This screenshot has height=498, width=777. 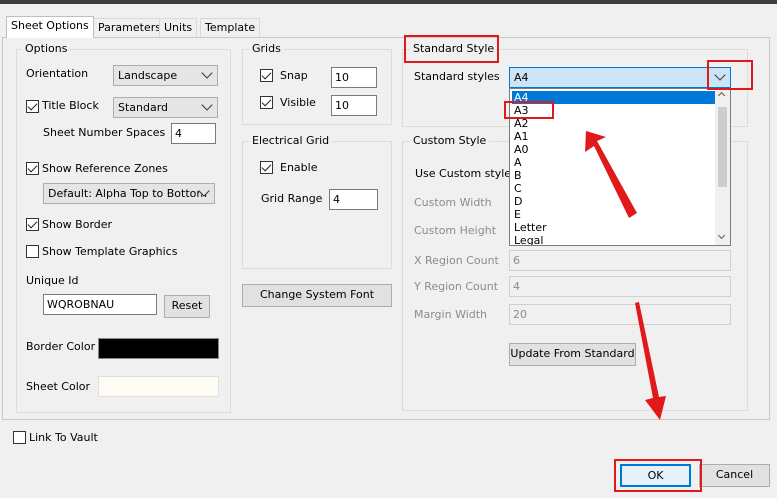 I want to click on list-item: D, so click(x=614, y=201).